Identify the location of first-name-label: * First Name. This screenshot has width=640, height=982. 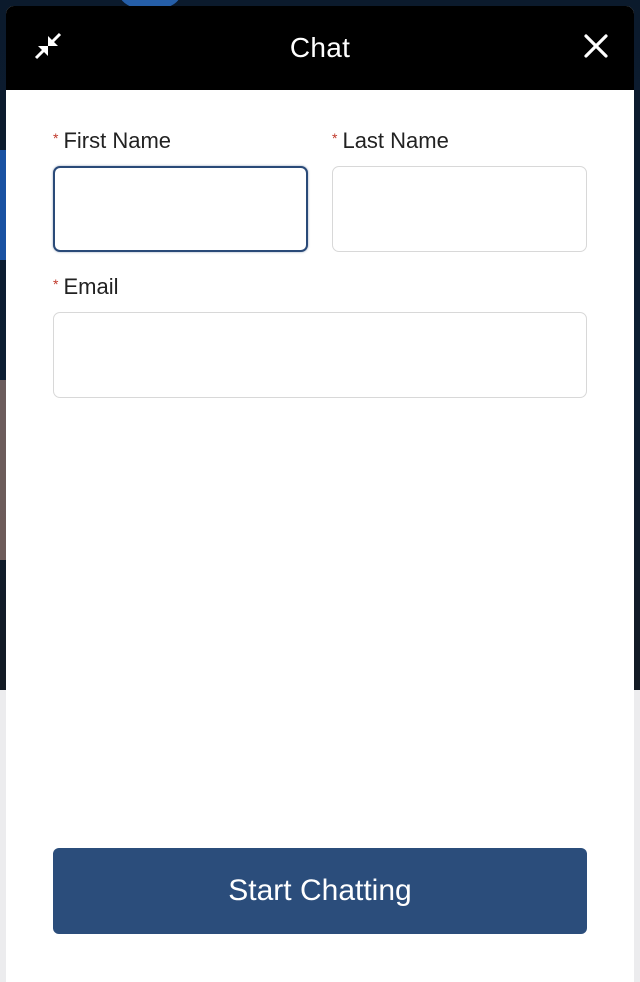
(180, 141).